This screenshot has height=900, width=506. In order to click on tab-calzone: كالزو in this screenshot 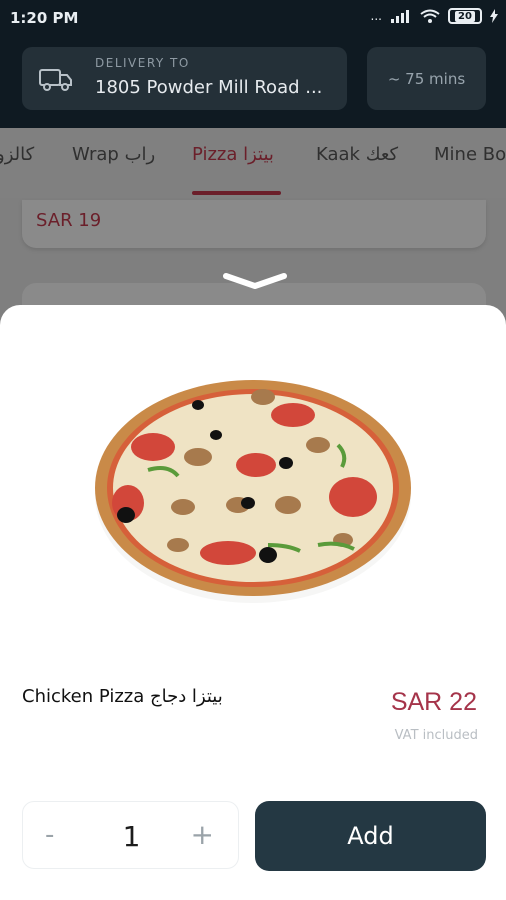, I will do `click(17, 154)`.